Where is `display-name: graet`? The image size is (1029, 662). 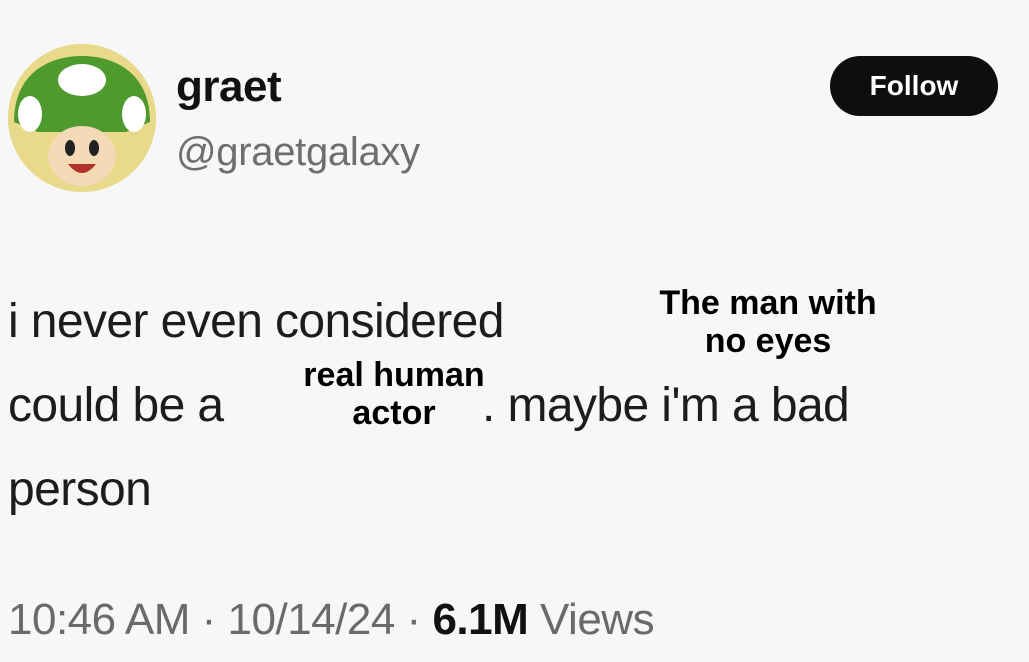
display-name: graet is located at coordinates (229, 87).